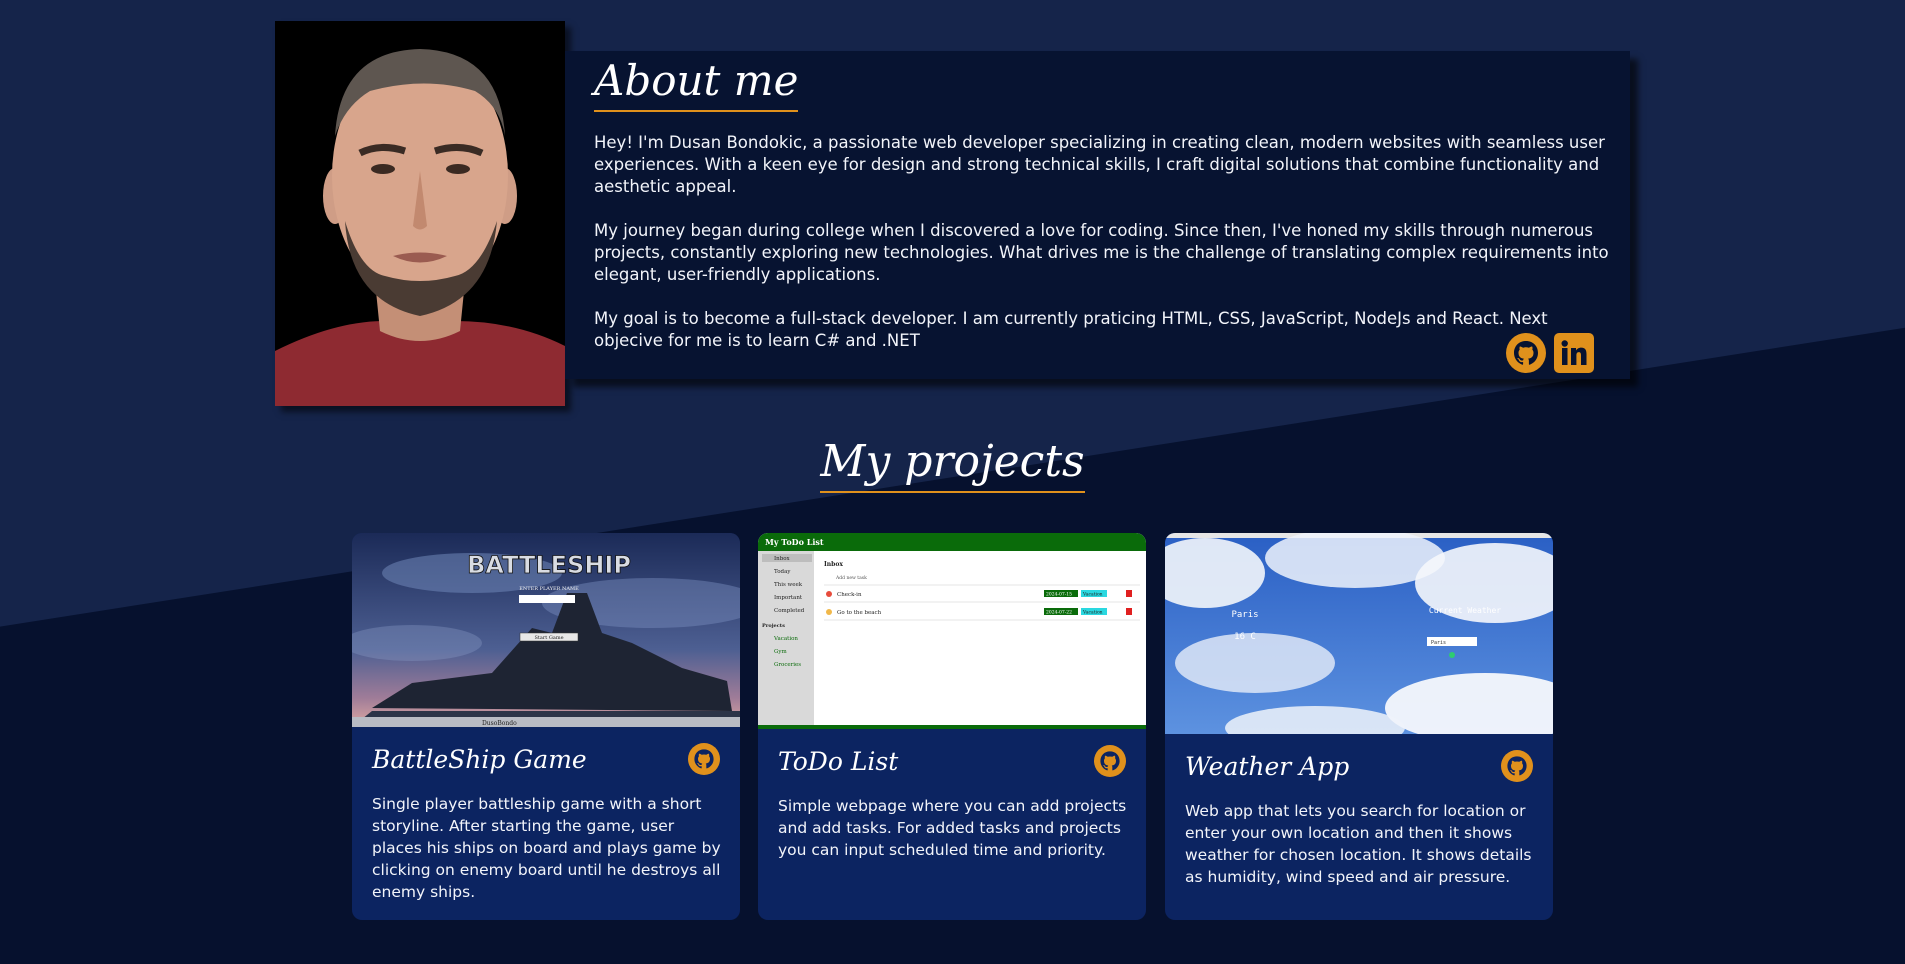  What do you see at coordinates (1267, 766) in the screenshot?
I see `card-title: Weather App` at bounding box center [1267, 766].